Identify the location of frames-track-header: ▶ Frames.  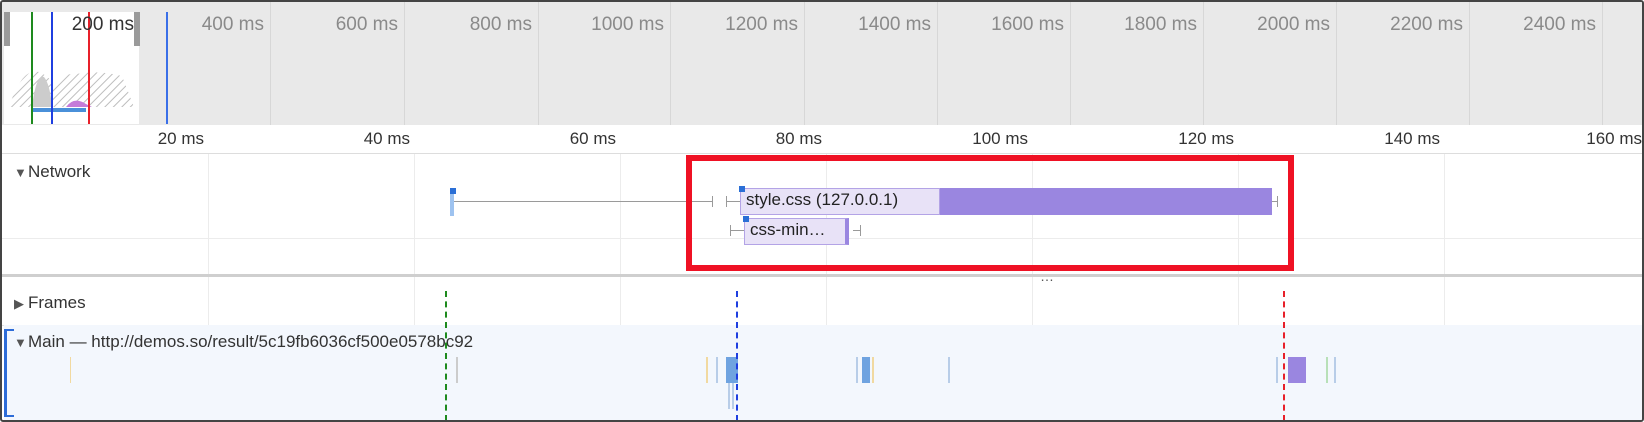
(50, 303).